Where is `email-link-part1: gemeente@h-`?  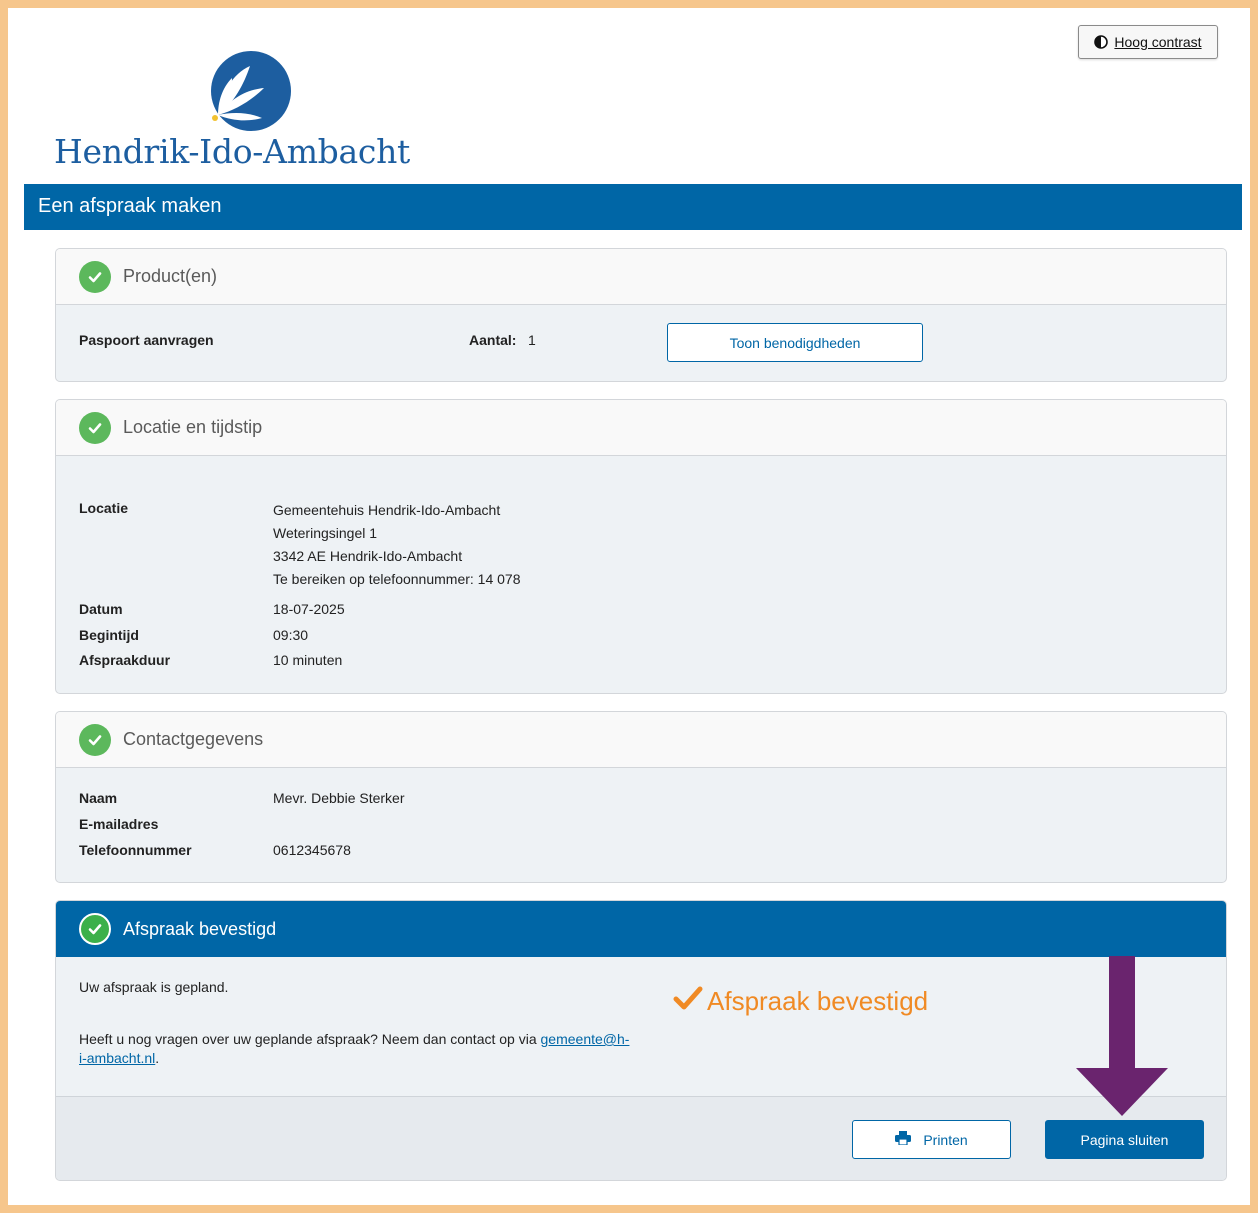 email-link-part1: gemeente@h- is located at coordinates (585, 1039).